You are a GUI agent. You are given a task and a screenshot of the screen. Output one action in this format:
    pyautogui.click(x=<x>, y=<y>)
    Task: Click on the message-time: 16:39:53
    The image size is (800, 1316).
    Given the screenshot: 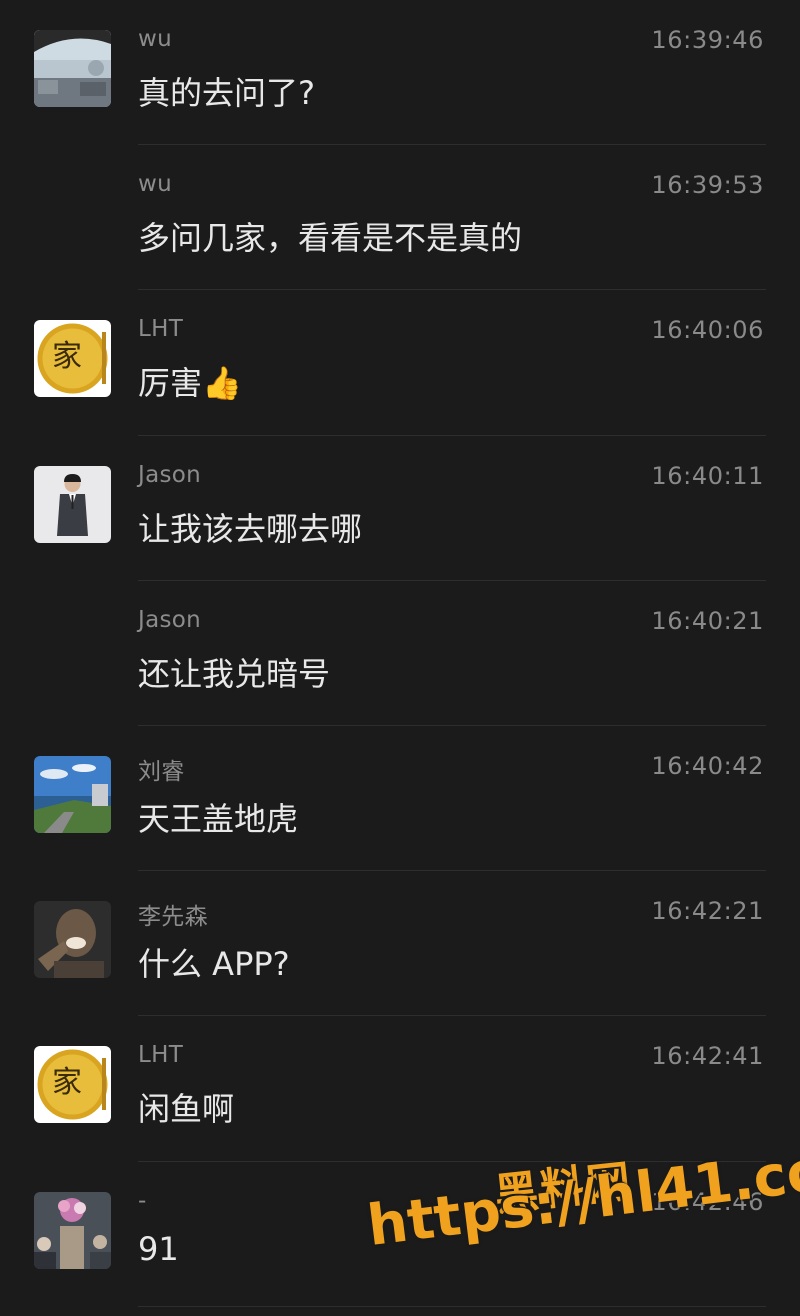 What is the action you would take?
    pyautogui.click(x=707, y=185)
    